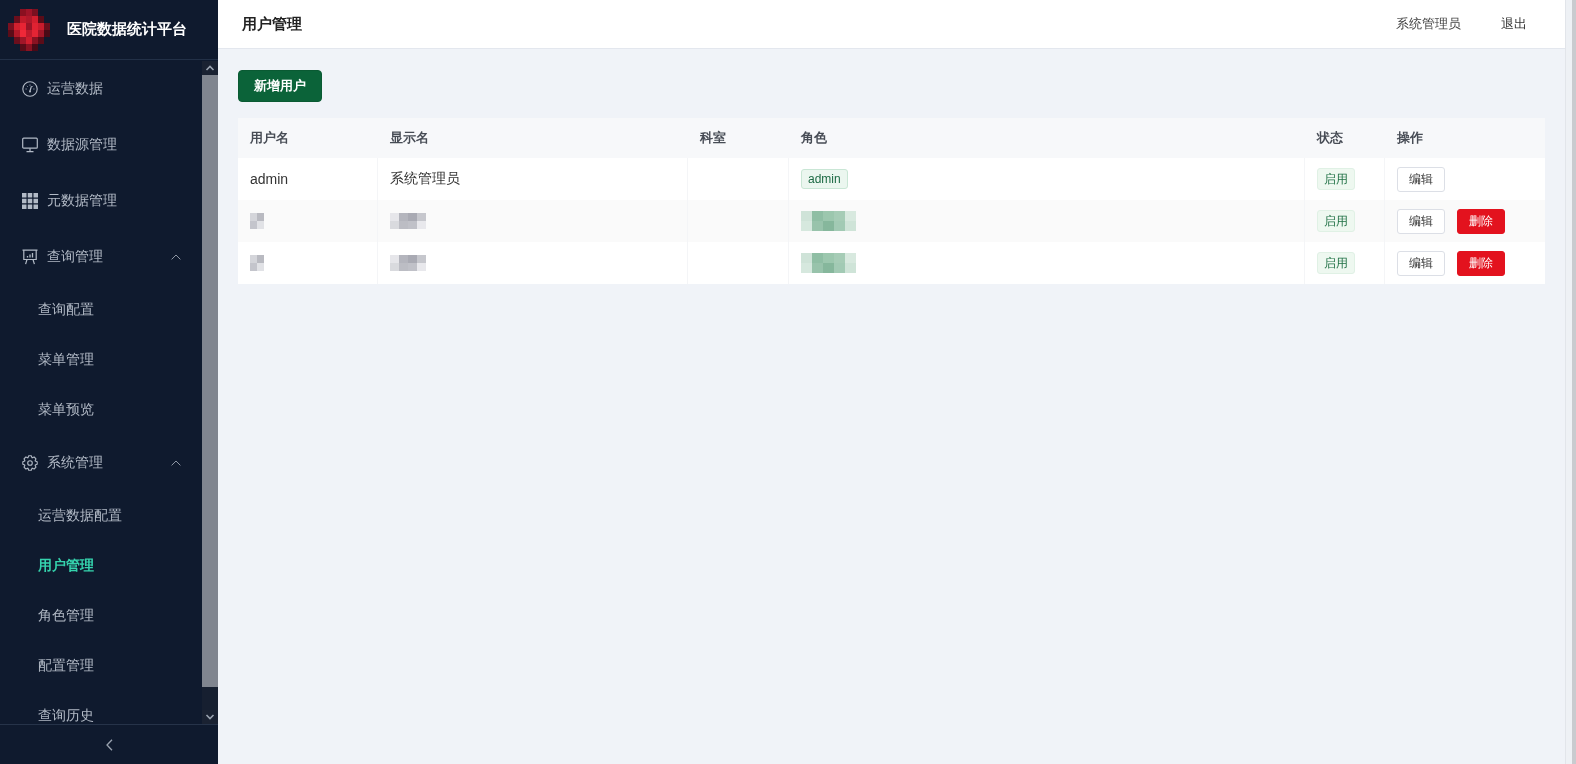  What do you see at coordinates (1574, 382) in the screenshot?
I see `page-scrollbar-thumb` at bounding box center [1574, 382].